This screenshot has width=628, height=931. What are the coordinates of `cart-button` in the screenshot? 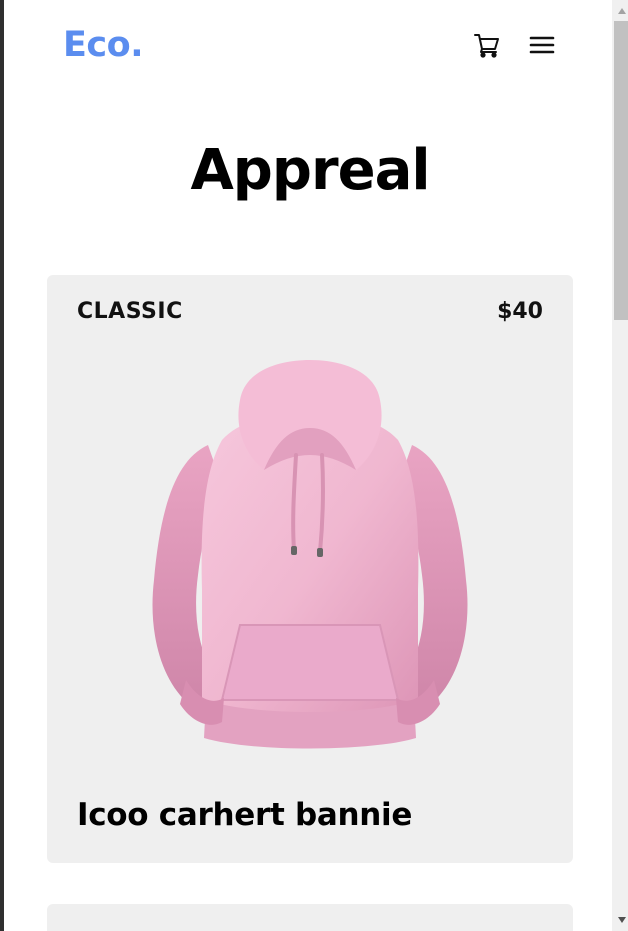 It's located at (487, 45).